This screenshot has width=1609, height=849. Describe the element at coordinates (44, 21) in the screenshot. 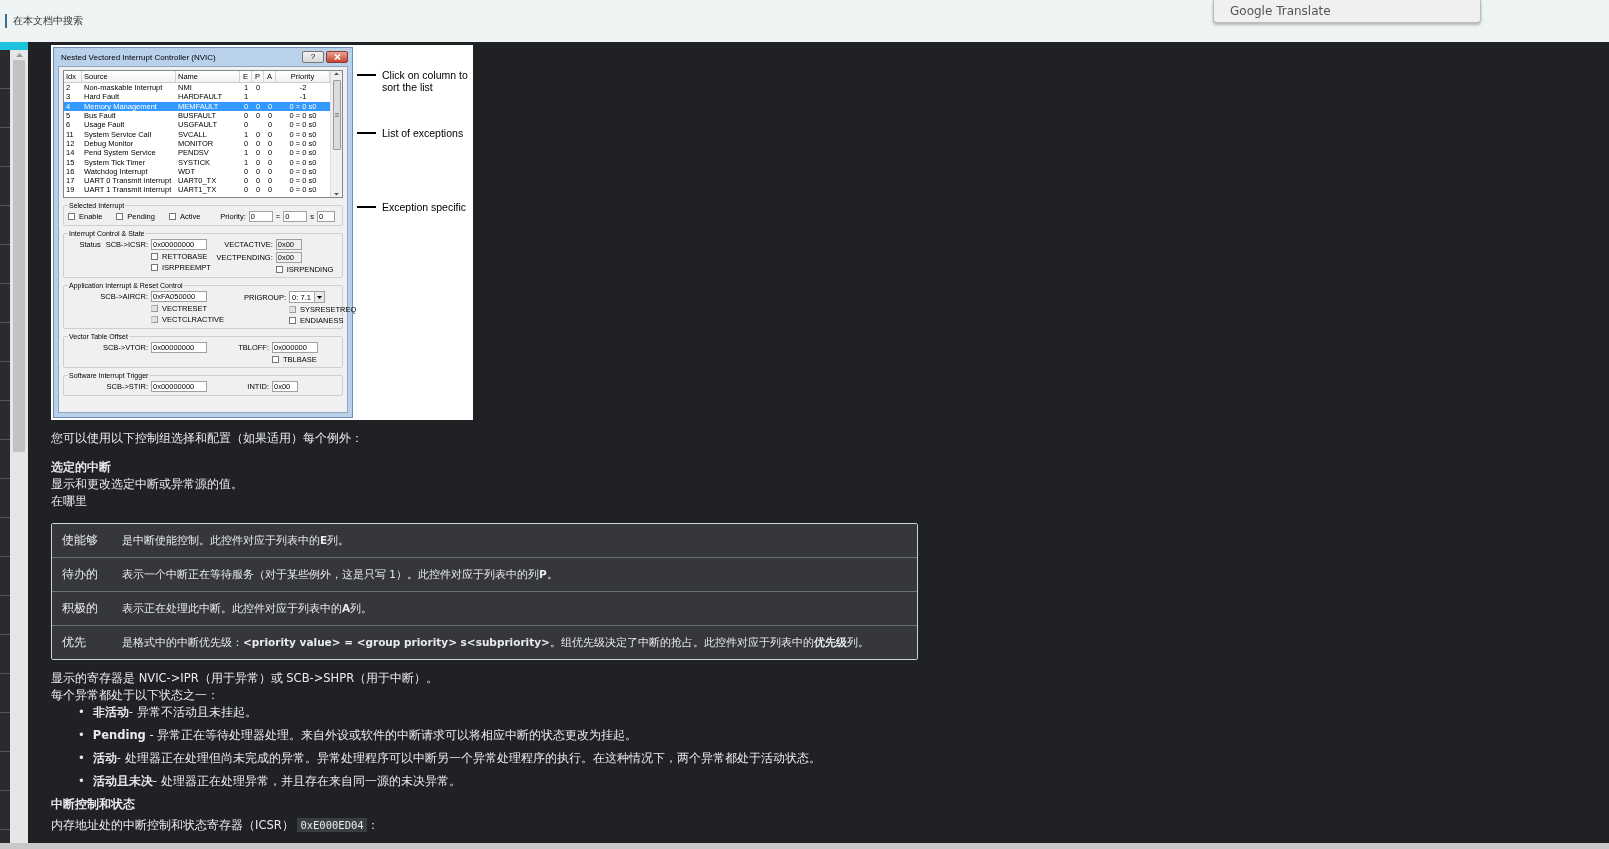

I see `search-field: 在本文档中搜索` at that location.